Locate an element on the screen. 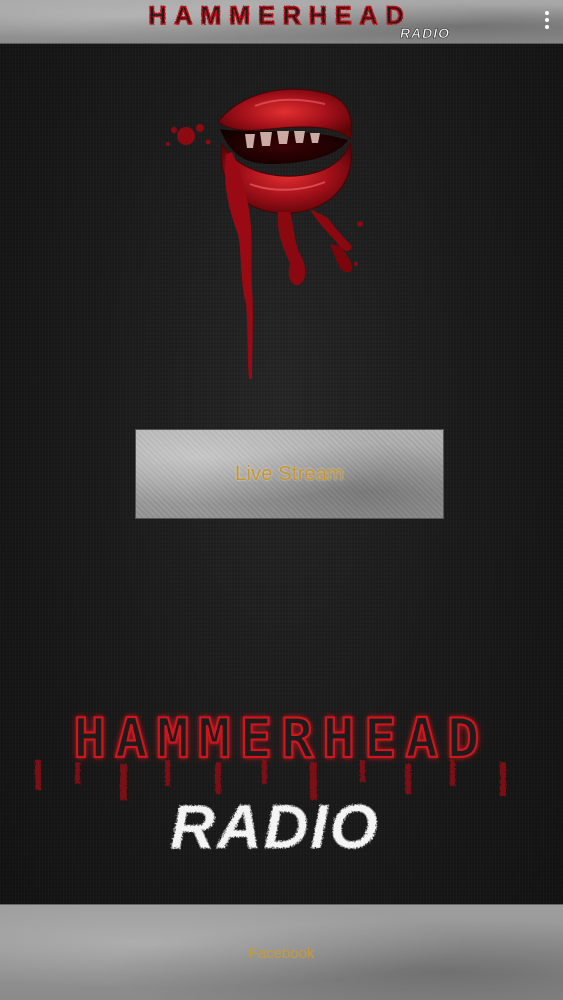 The height and width of the screenshot is (1000, 563). logo-subtitle: RADIO is located at coordinates (275, 827).